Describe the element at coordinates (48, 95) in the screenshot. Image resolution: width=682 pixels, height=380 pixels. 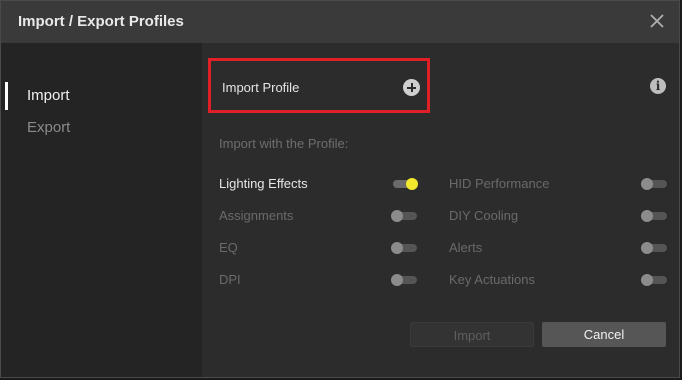
I see `sidebar-item-import: Import` at that location.